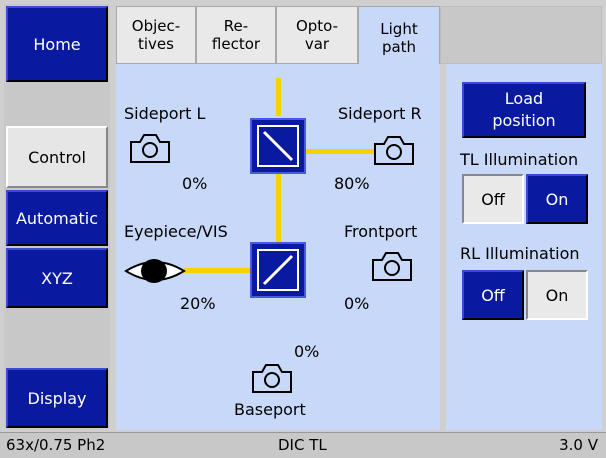 Image resolution: width=606 pixels, height=458 pixels. Describe the element at coordinates (278, 97) in the screenshot. I see `beam-top` at that location.